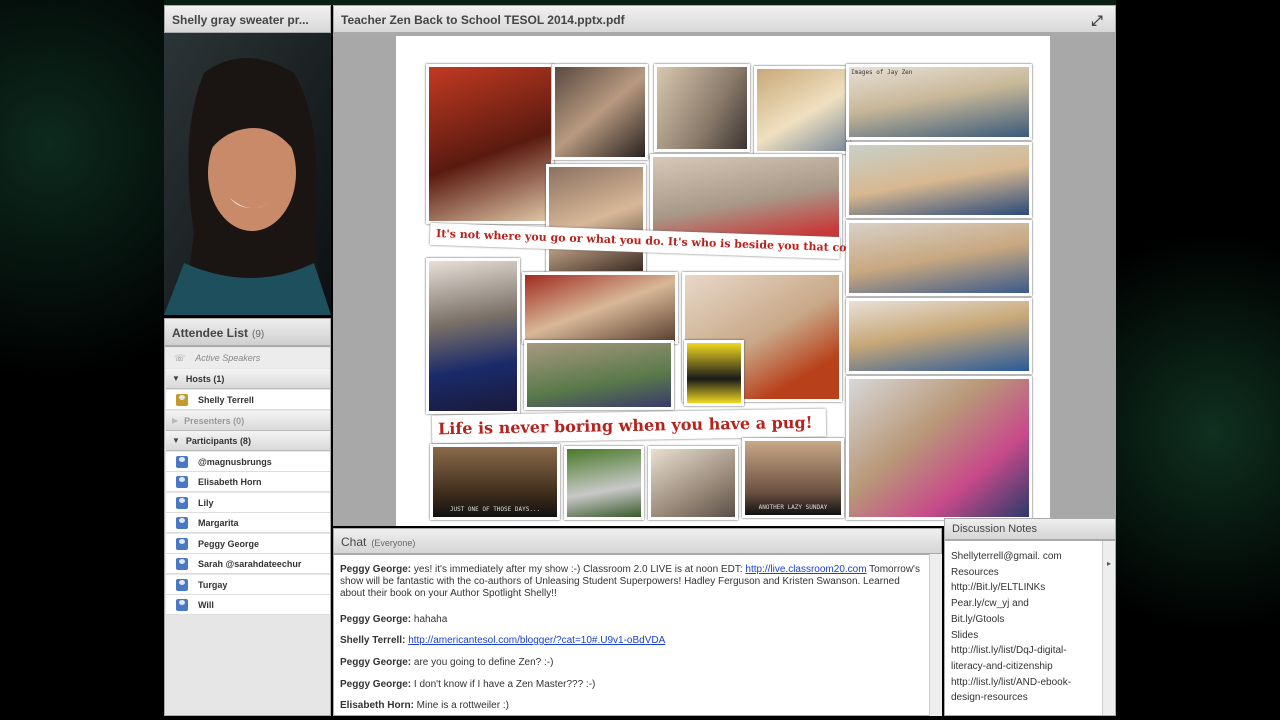 The image size is (1280, 720). Describe the element at coordinates (482, 662) in the screenshot. I see `chat-text: are you going to define Zen? :-)` at that location.